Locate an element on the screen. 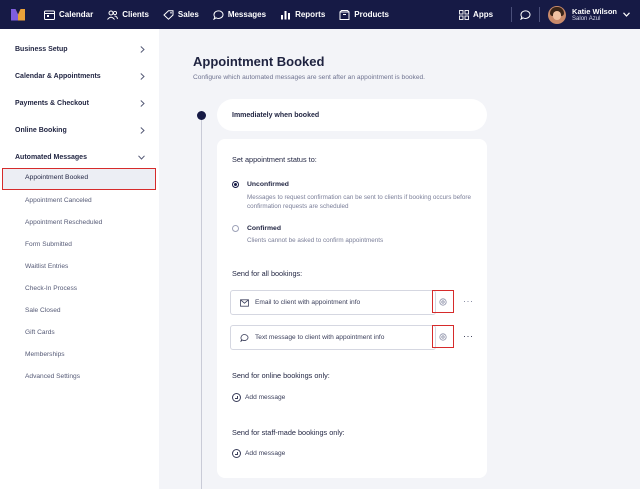  apps-button: Apps is located at coordinates (476, 14).